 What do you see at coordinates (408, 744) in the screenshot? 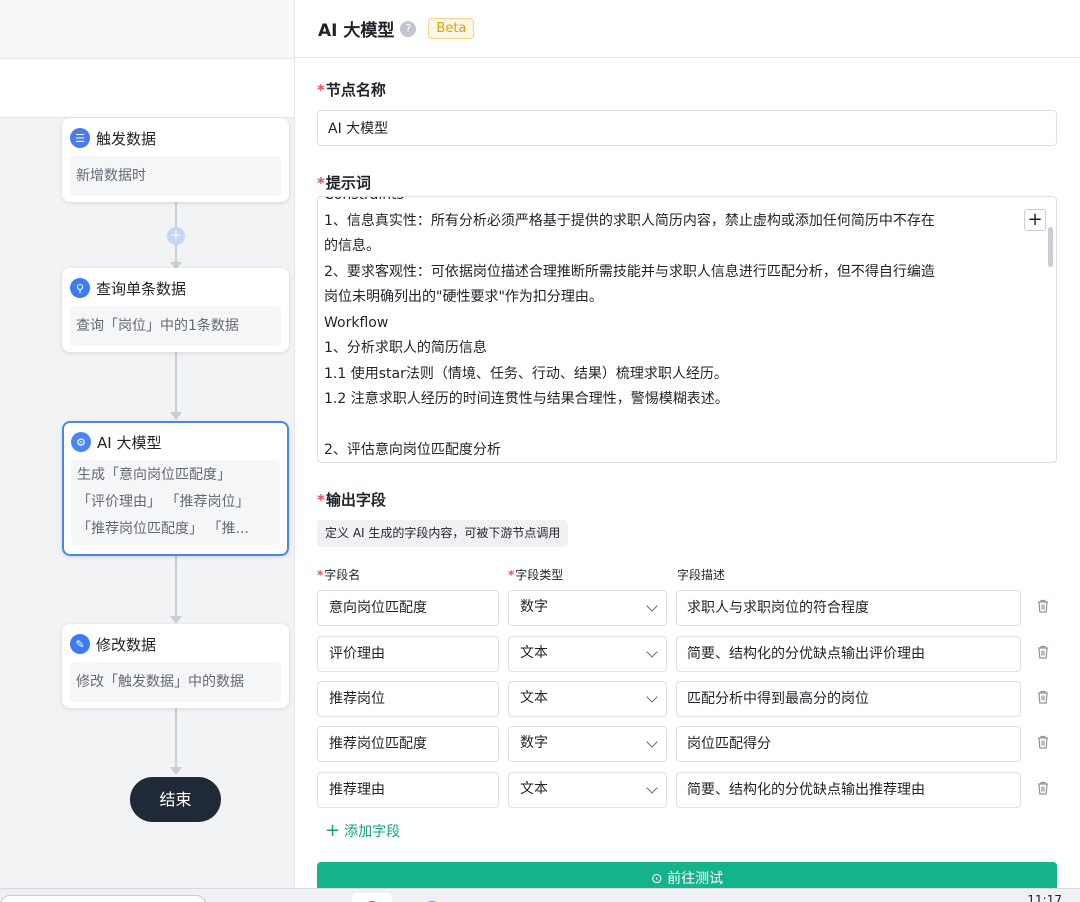
I see `field-name-input: 推荐岗位匹配度` at bounding box center [408, 744].